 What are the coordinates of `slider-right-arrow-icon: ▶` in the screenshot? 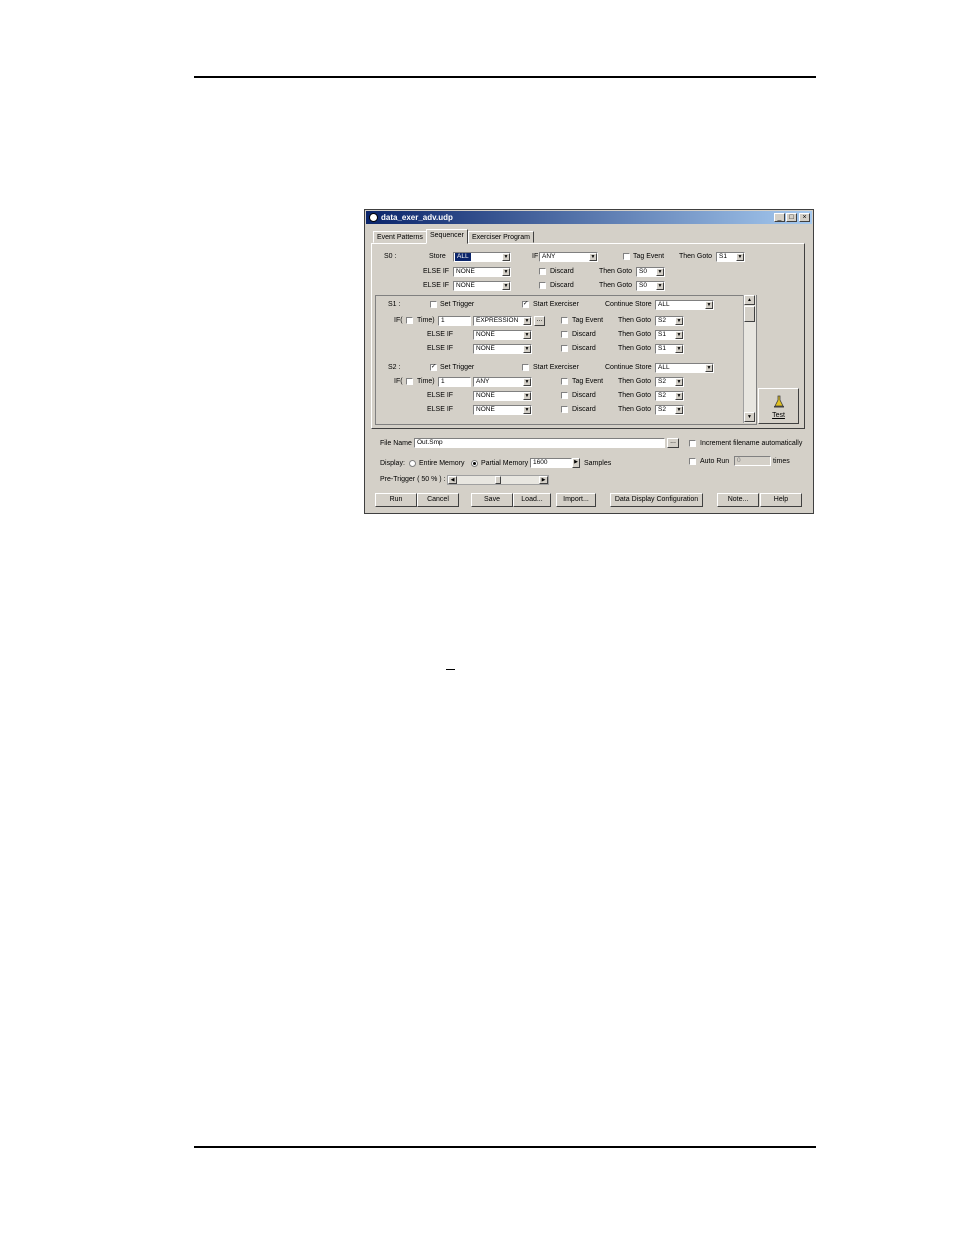 It's located at (543, 480).